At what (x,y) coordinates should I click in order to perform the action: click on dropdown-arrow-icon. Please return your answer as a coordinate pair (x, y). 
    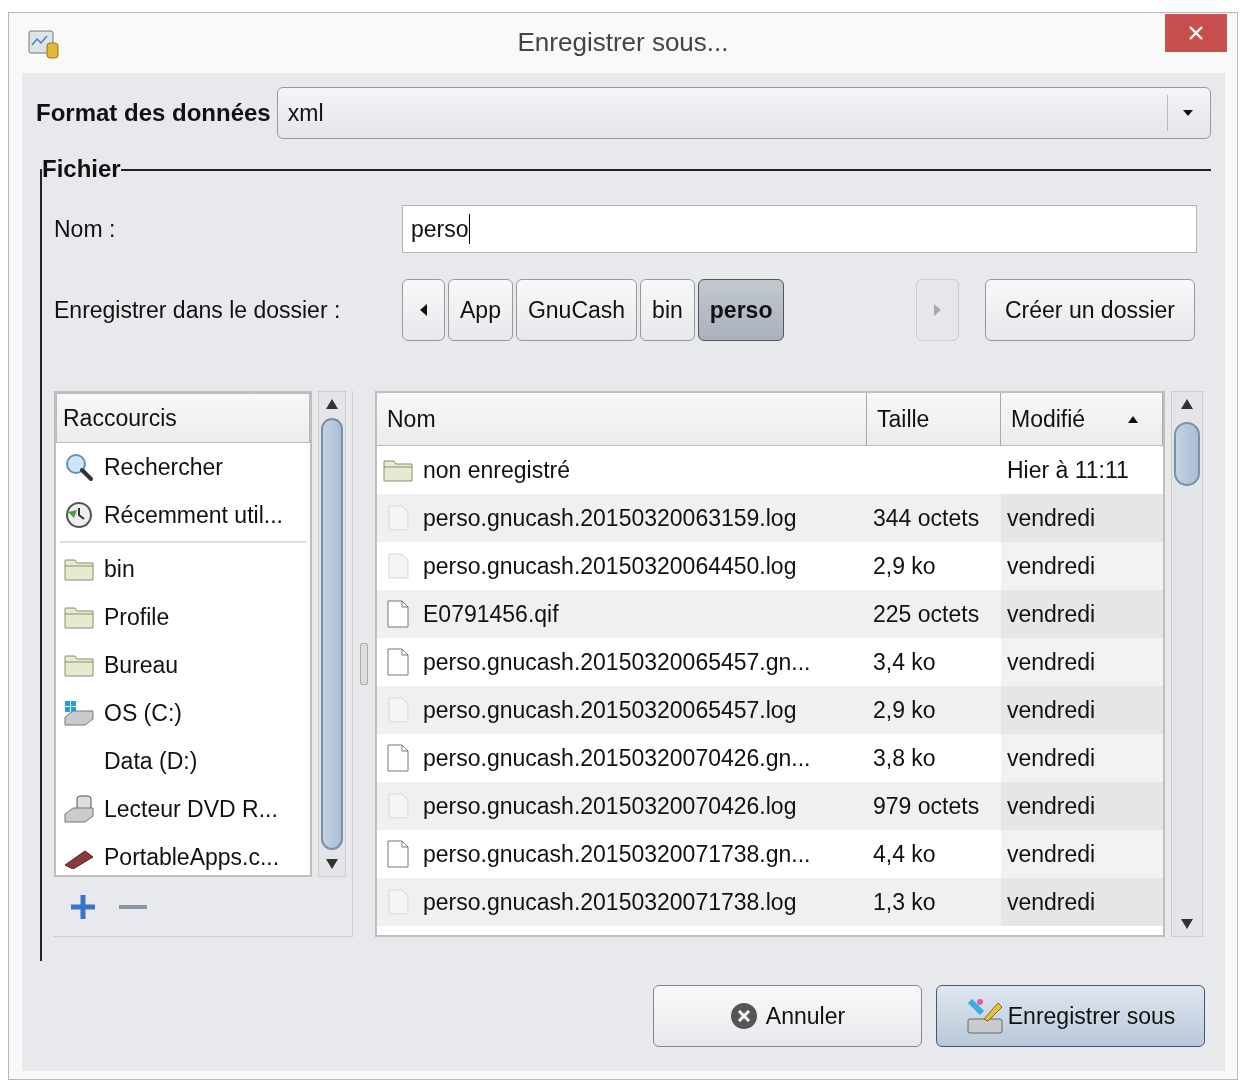
    Looking at the image, I should click on (1188, 113).